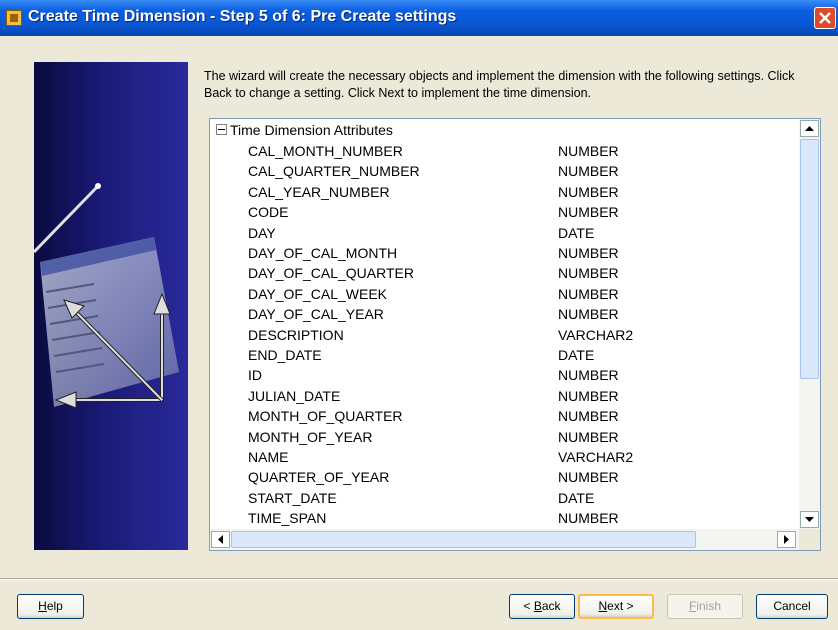  Describe the element at coordinates (268, 212) in the screenshot. I see `attribute-name: CODE` at that location.